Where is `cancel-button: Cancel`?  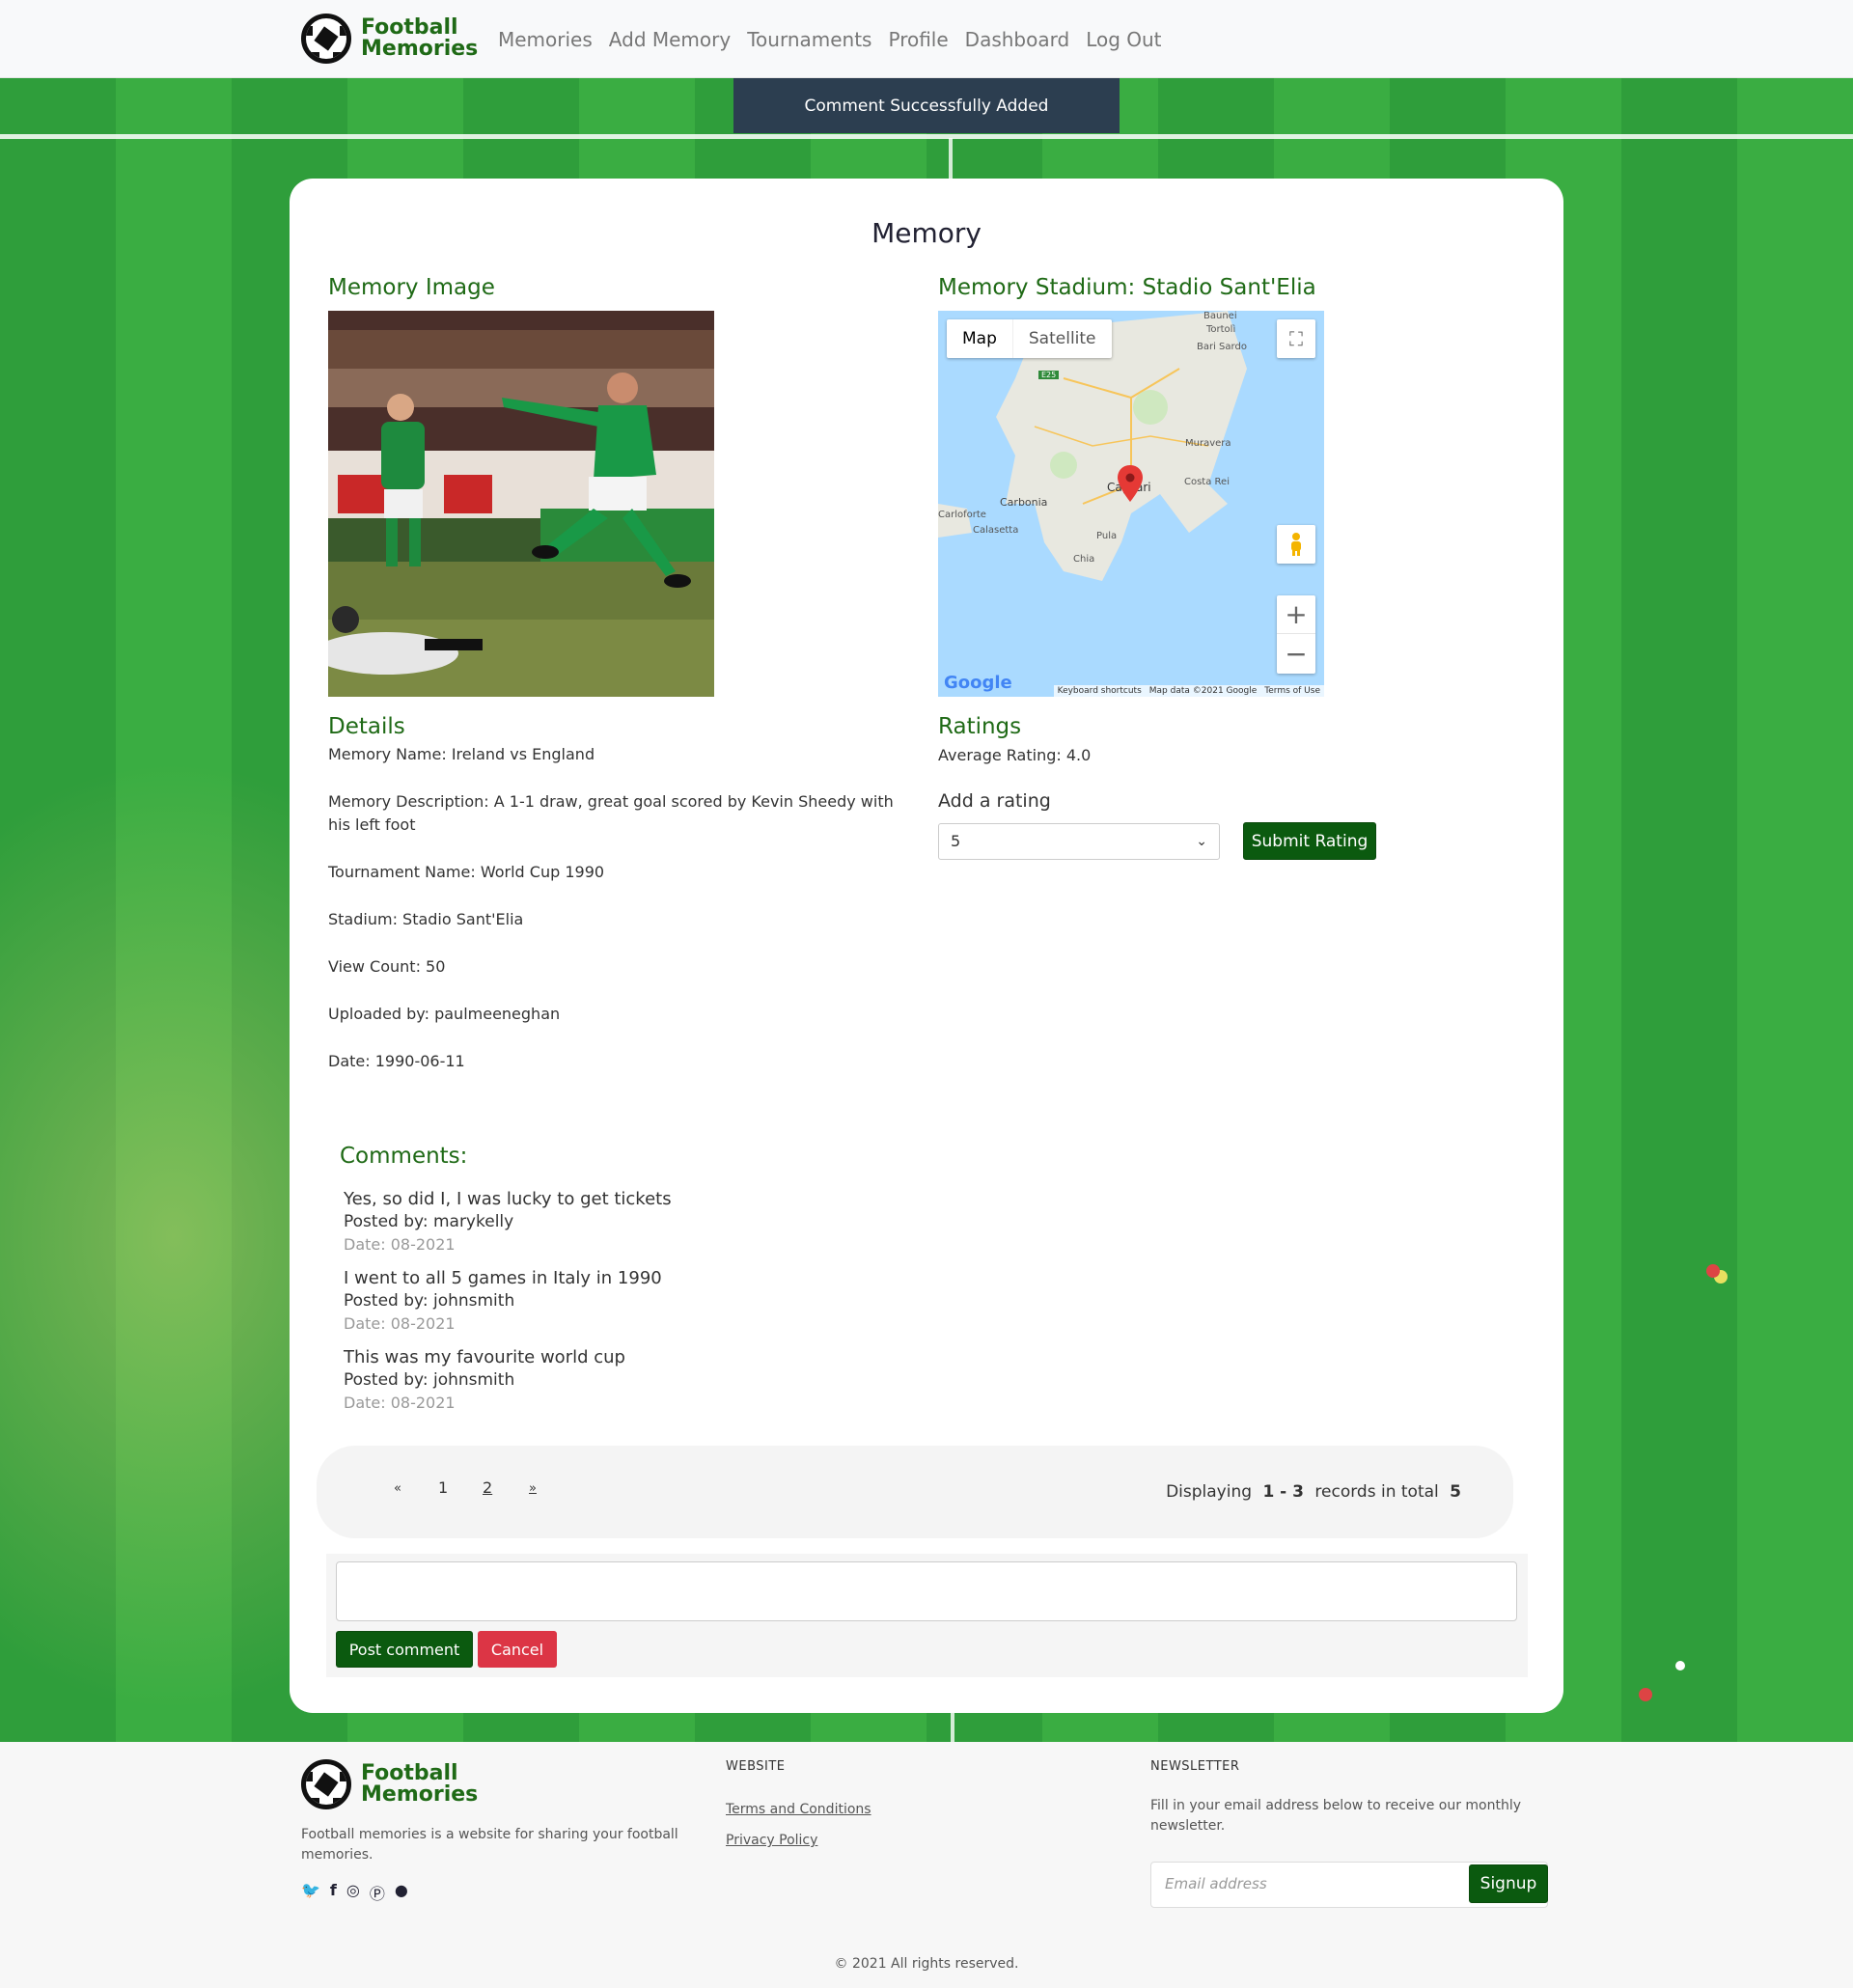 cancel-button: Cancel is located at coordinates (517, 1649).